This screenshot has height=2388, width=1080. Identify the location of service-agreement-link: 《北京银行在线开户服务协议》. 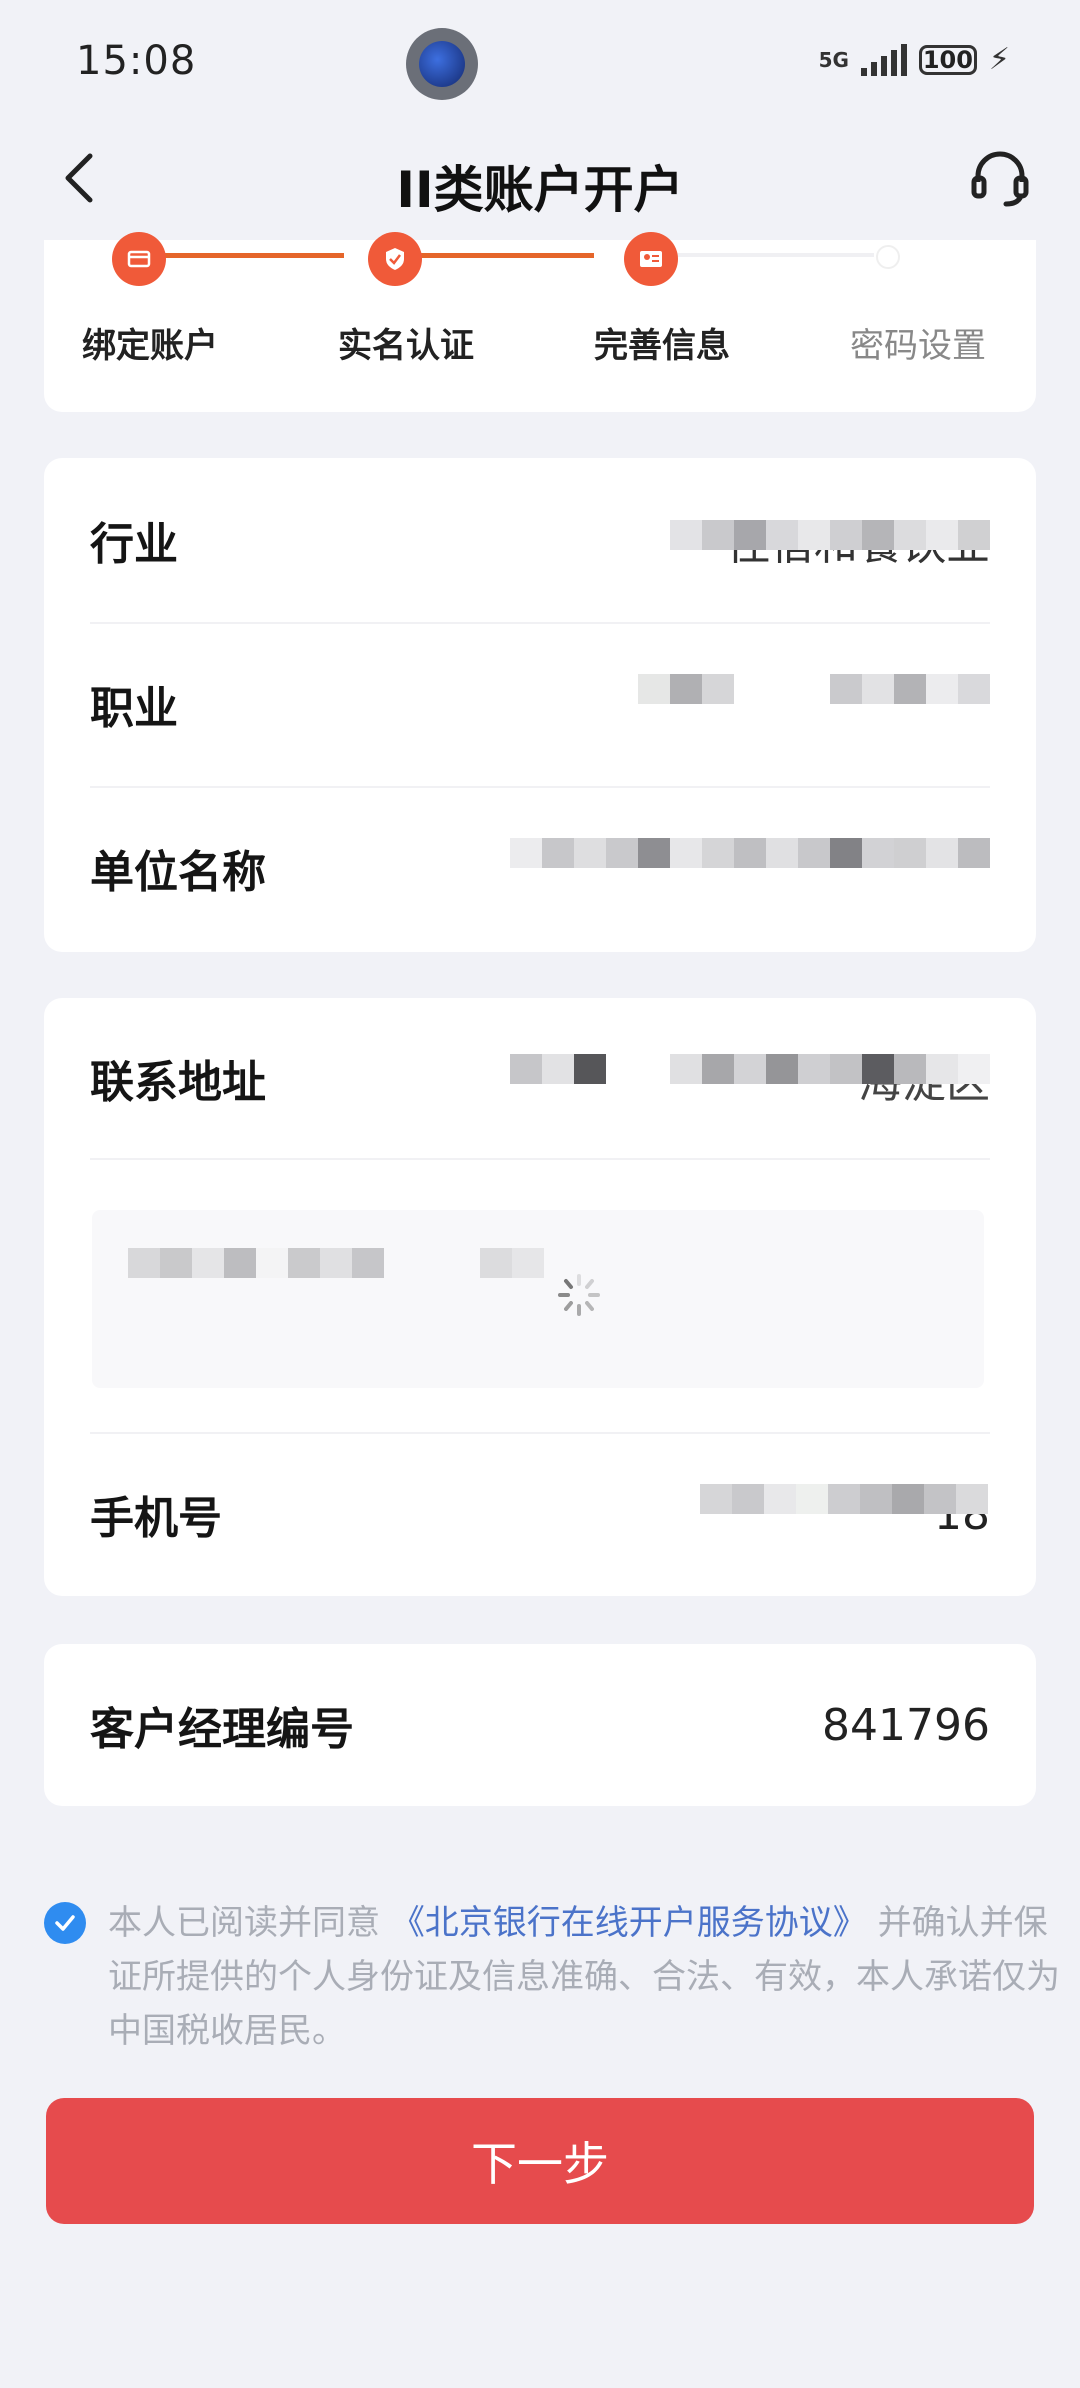
(629, 1923).